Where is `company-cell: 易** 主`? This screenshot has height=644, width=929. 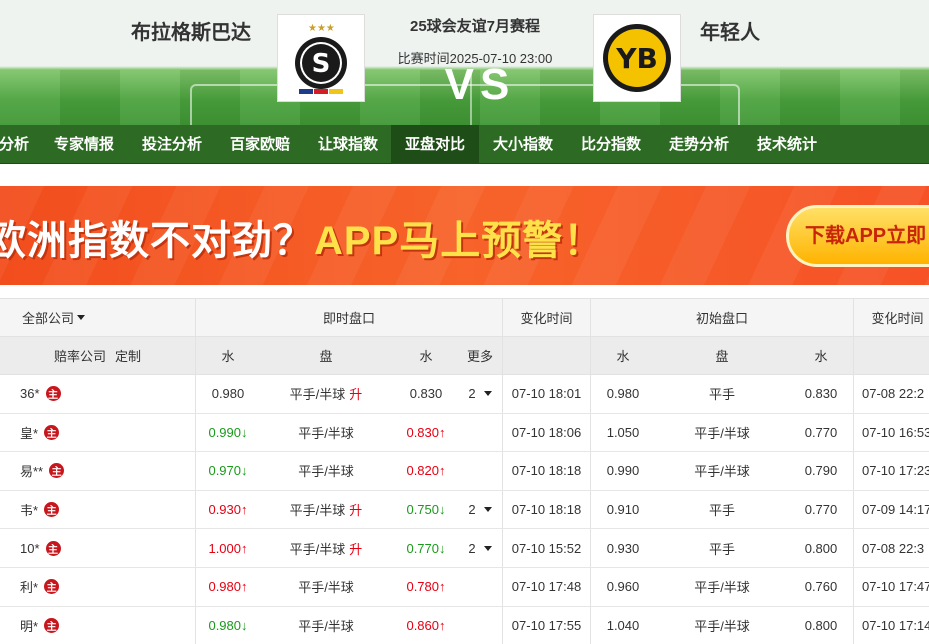
company-cell: 易** 主 is located at coordinates (97, 471).